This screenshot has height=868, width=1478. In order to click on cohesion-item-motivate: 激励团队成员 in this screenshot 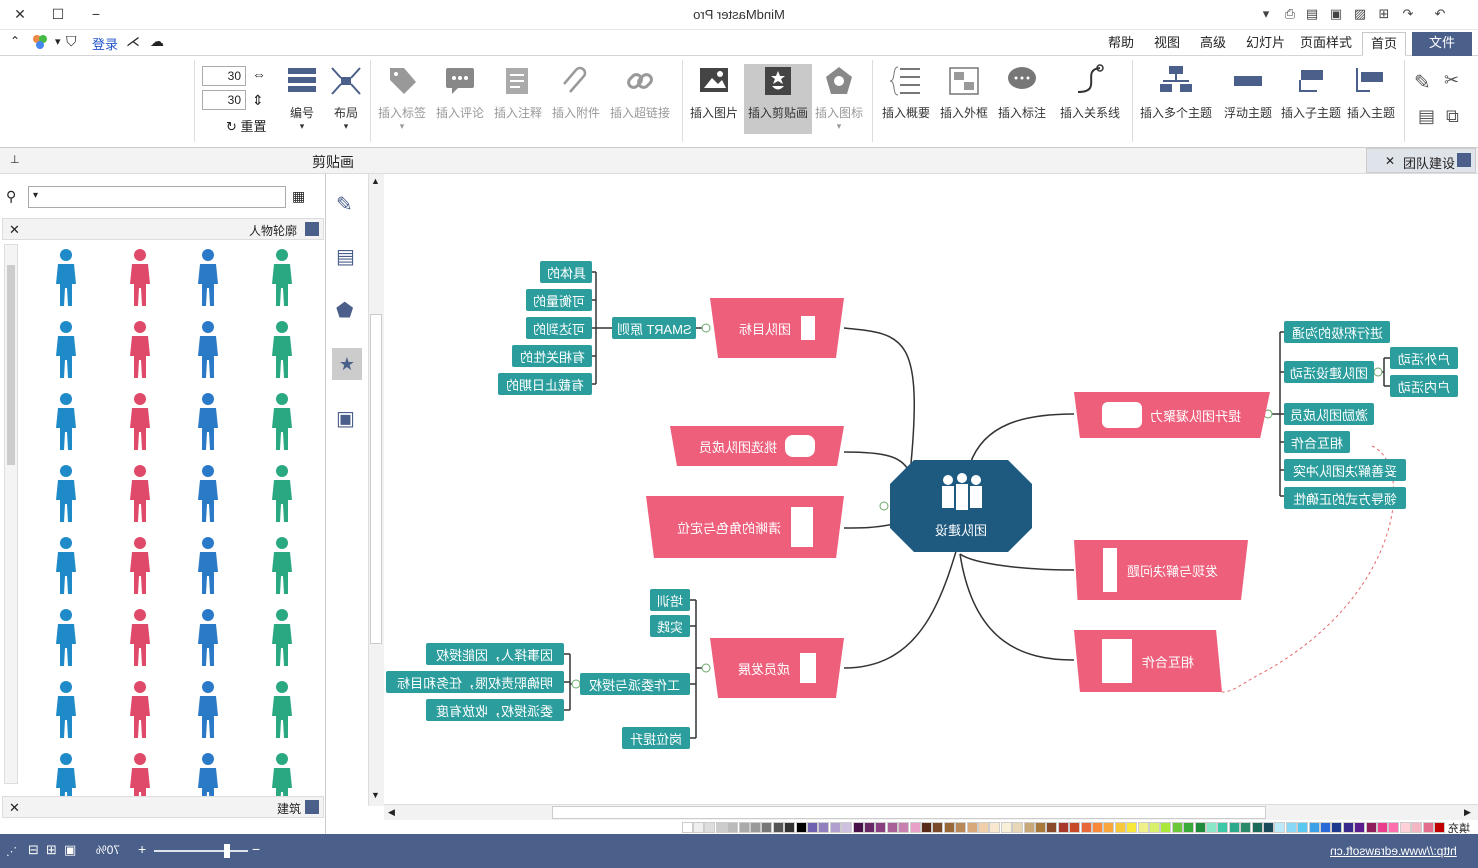, I will do `click(1329, 414)`.